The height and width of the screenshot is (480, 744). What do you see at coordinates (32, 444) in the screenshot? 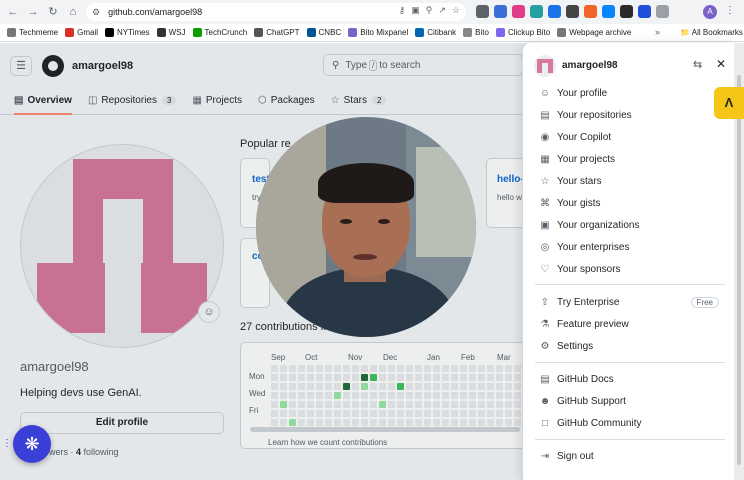
I see `assistant-fab-icon: ❋` at bounding box center [32, 444].